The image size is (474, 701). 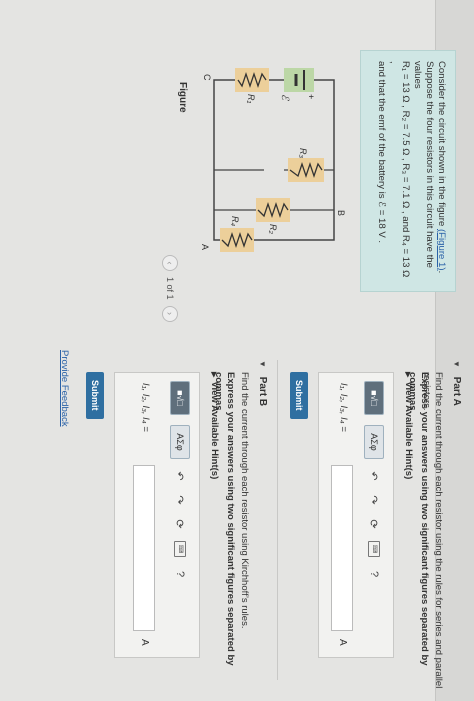 I want to click on reset-icon-b: ⟳, so click(x=180, y=524).